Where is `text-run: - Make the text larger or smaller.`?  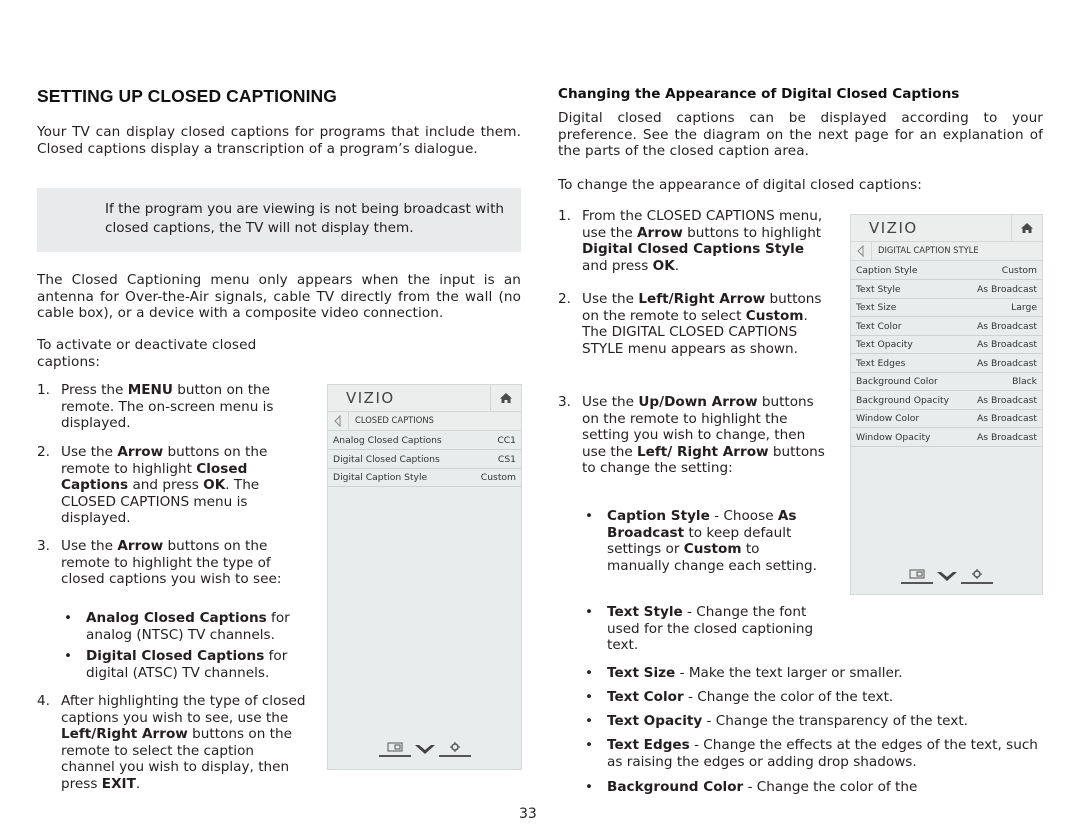 text-run: - Make the text larger or smaller. is located at coordinates (789, 673).